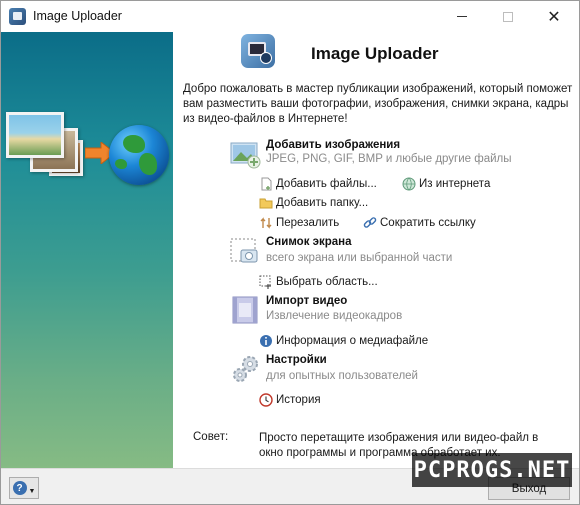 This screenshot has width=580, height=505. I want to click on add-images-icon, so click(245, 155).